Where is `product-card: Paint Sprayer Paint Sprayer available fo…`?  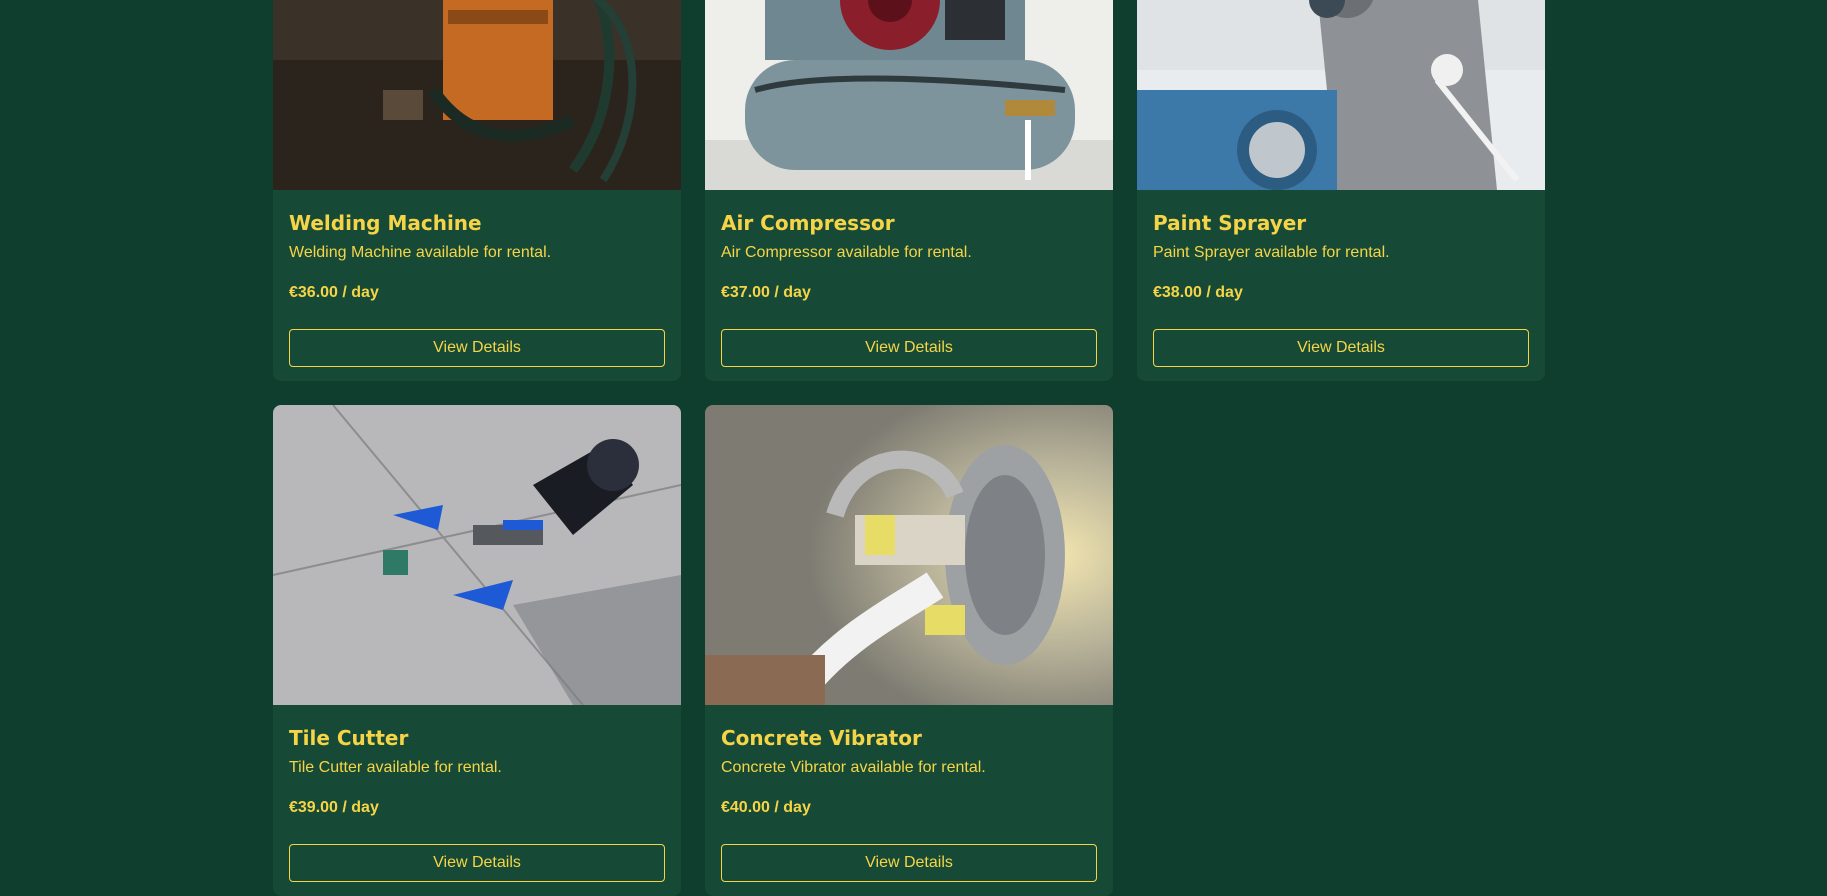 product-card: Paint Sprayer Paint Sprayer available fo… is located at coordinates (1341, 190).